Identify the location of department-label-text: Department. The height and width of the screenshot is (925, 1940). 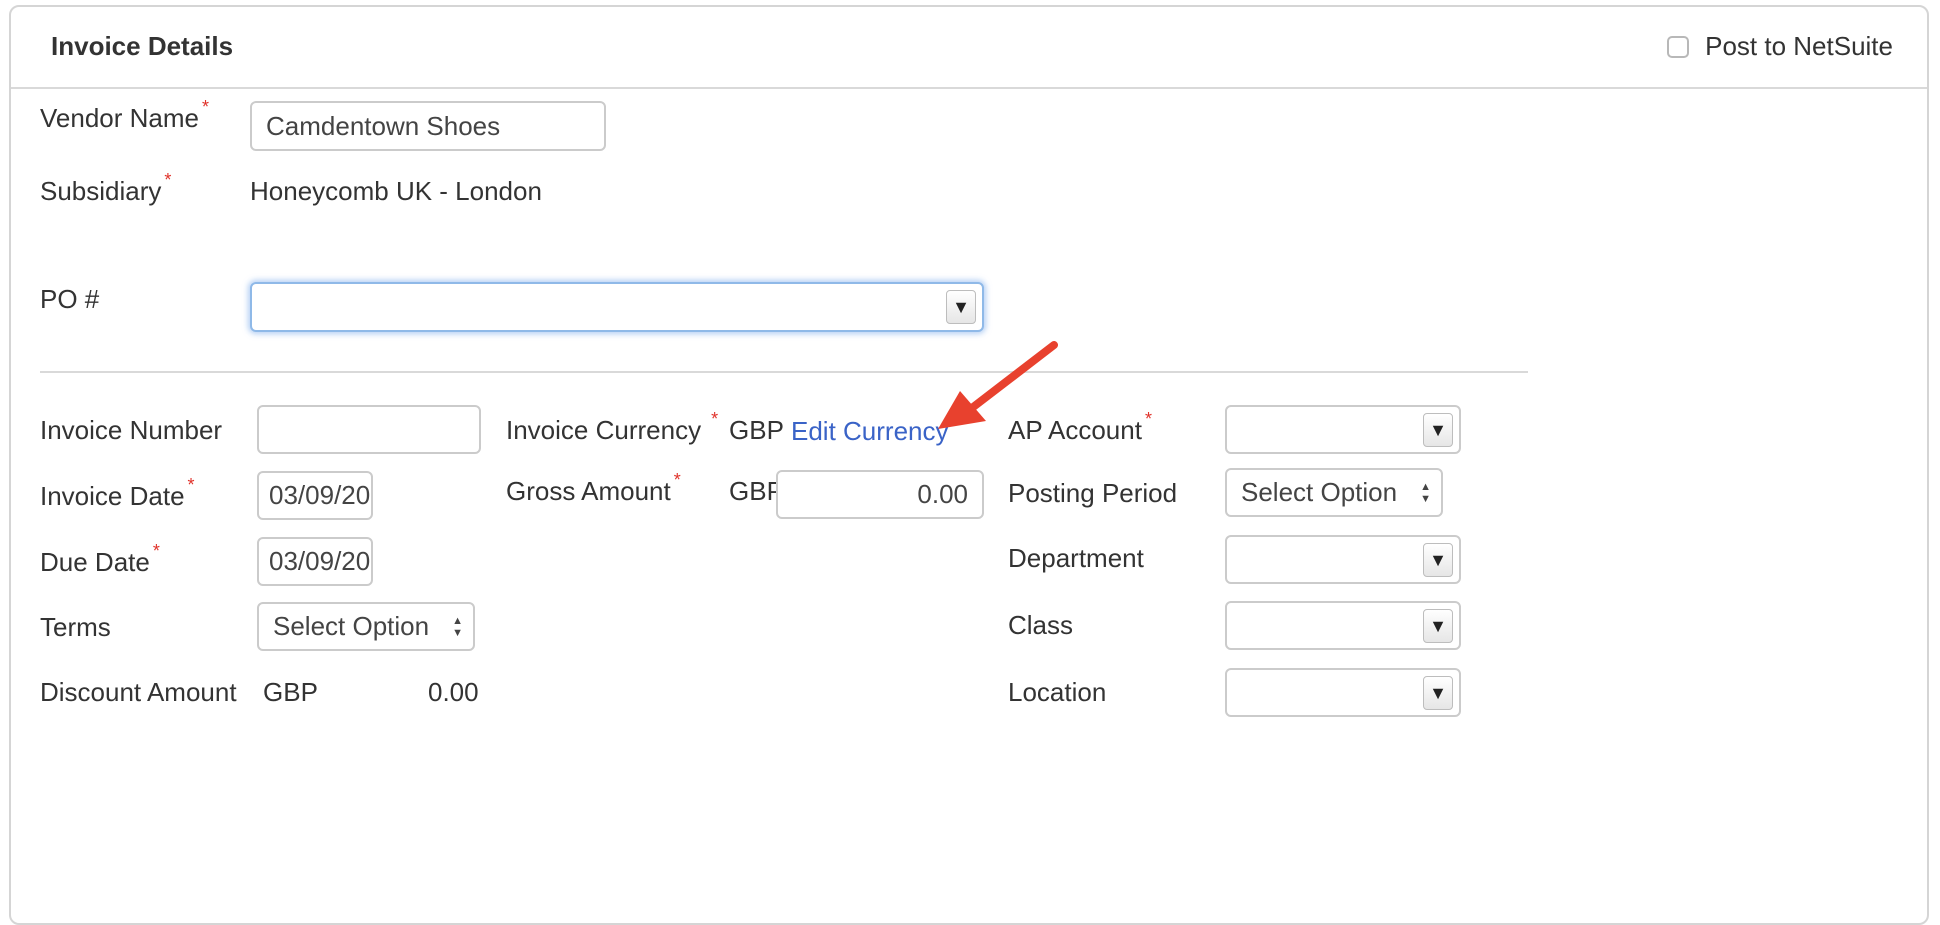
(1076, 558).